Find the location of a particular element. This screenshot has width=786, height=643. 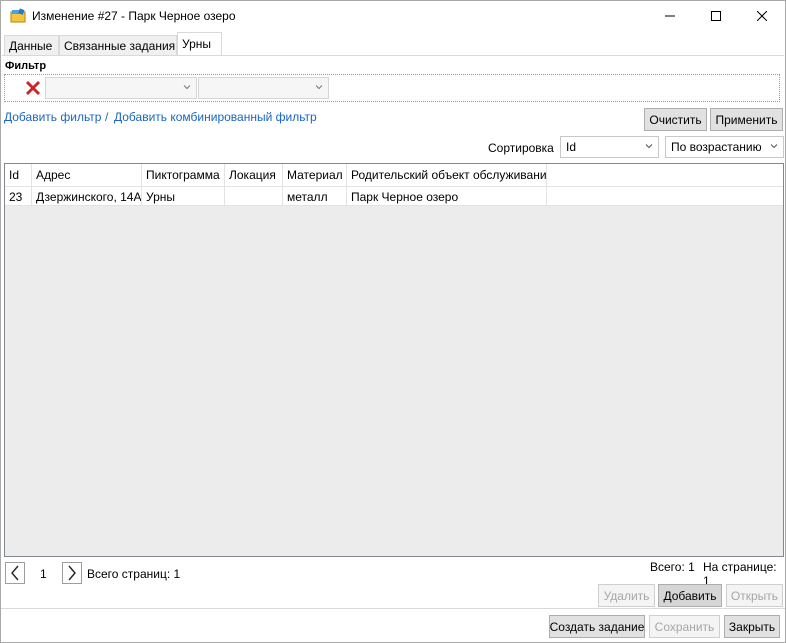

sort-label: Сортировка is located at coordinates (521, 148).